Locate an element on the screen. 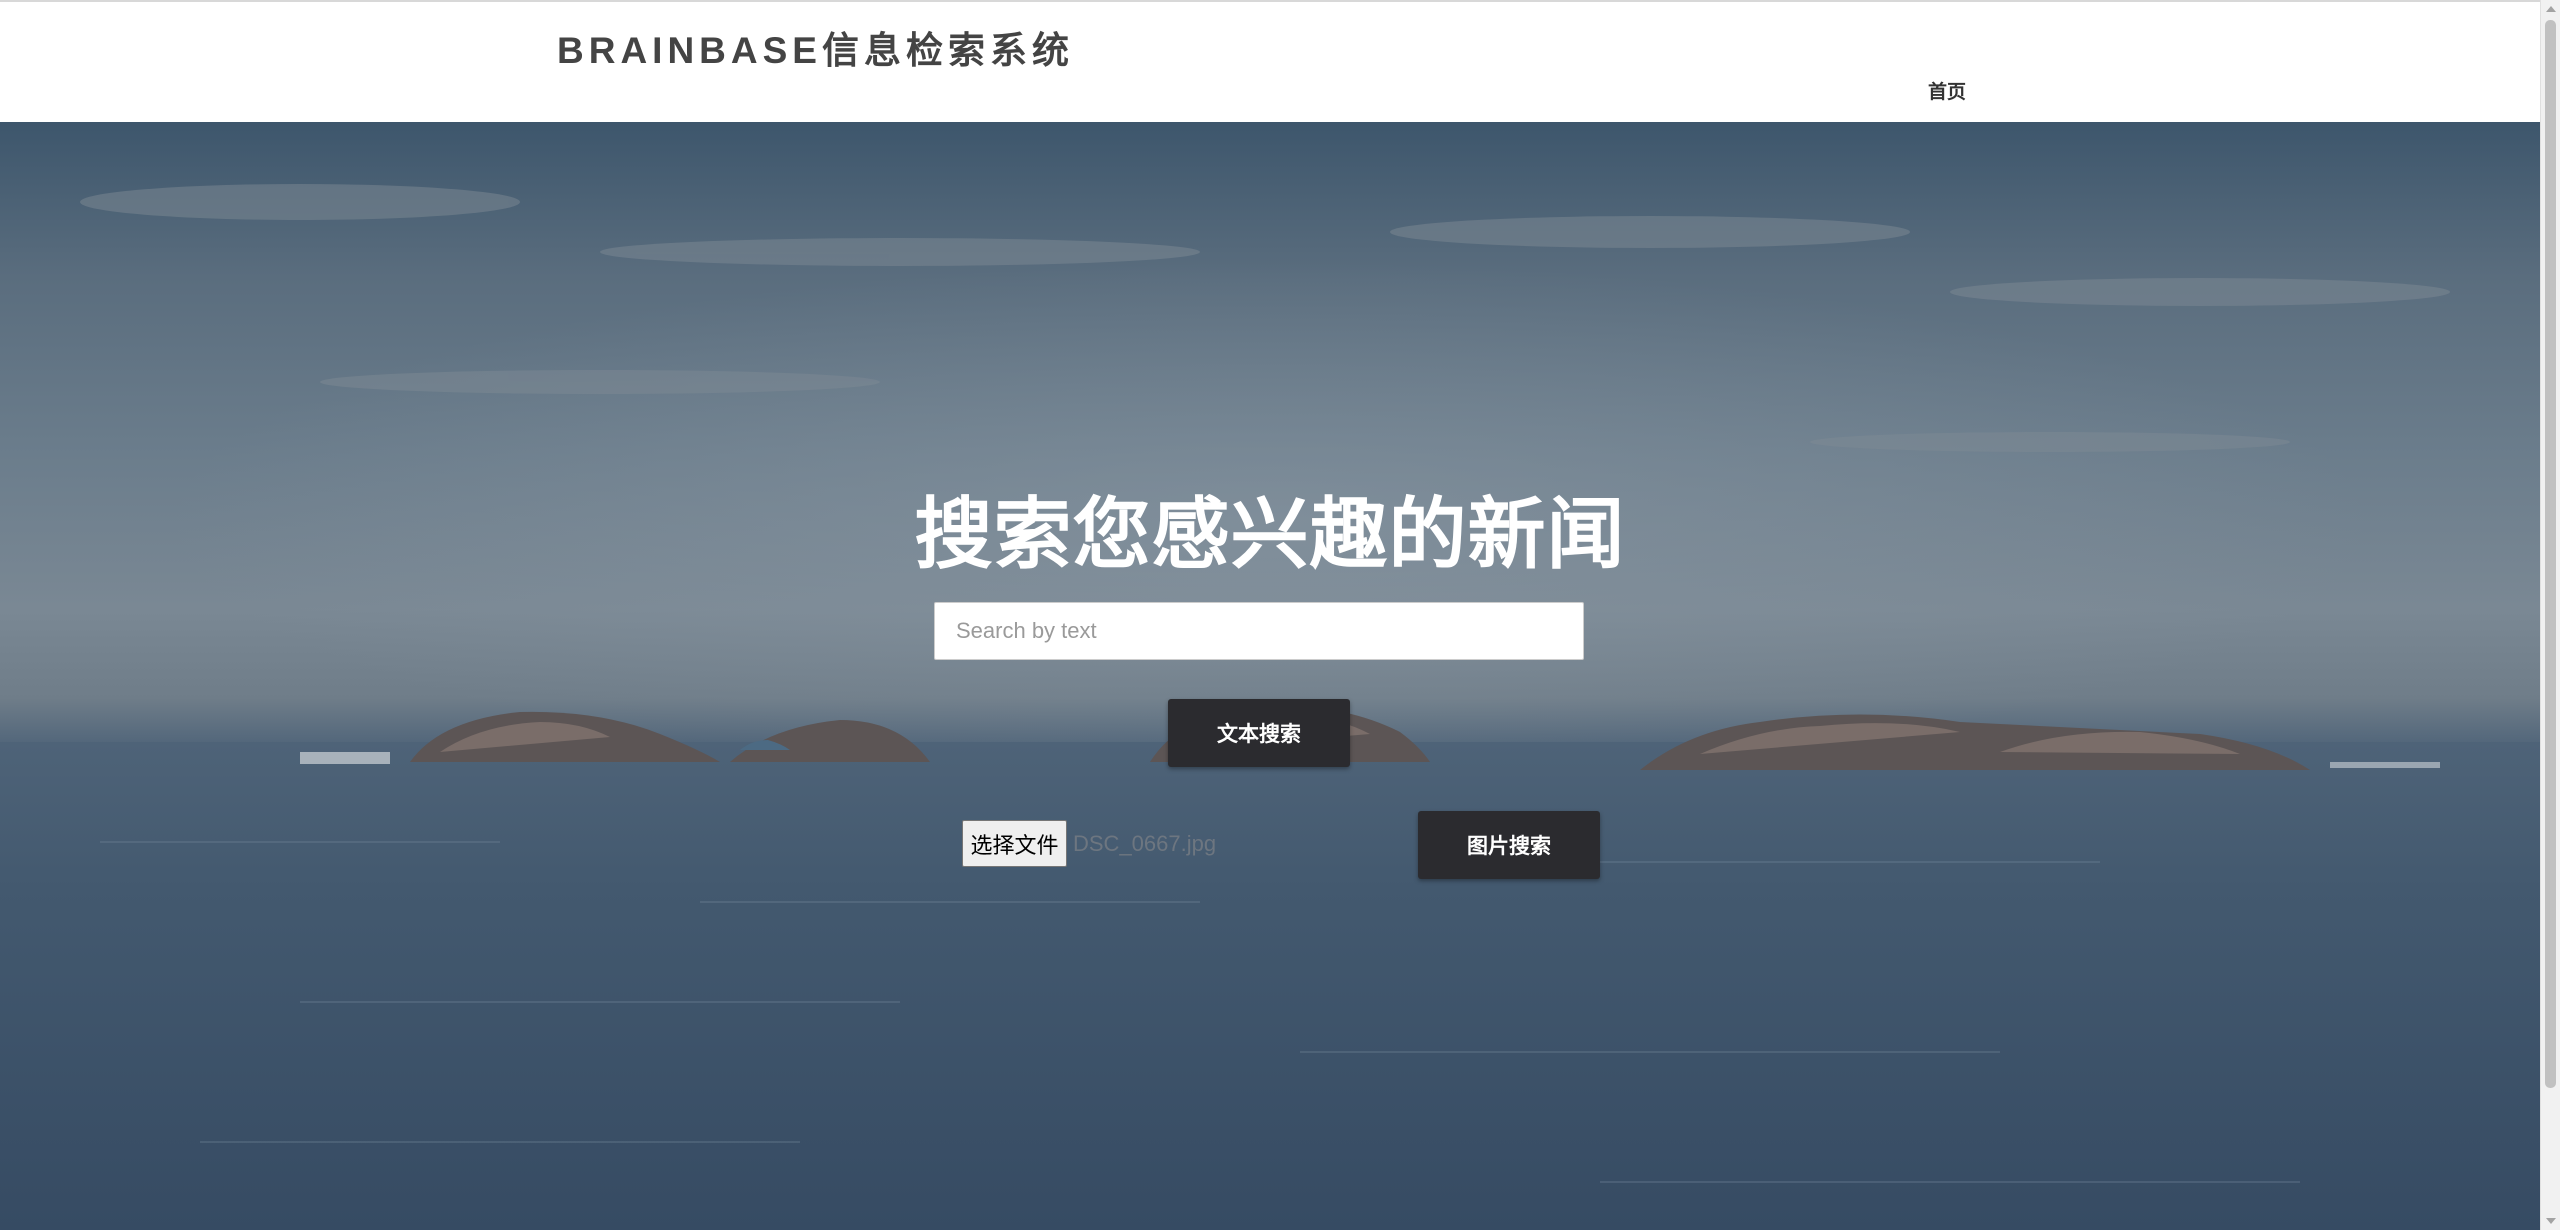 Image resolution: width=2560 pixels, height=1230 pixels. text-search-button: 文本搜索 is located at coordinates (1259, 733).